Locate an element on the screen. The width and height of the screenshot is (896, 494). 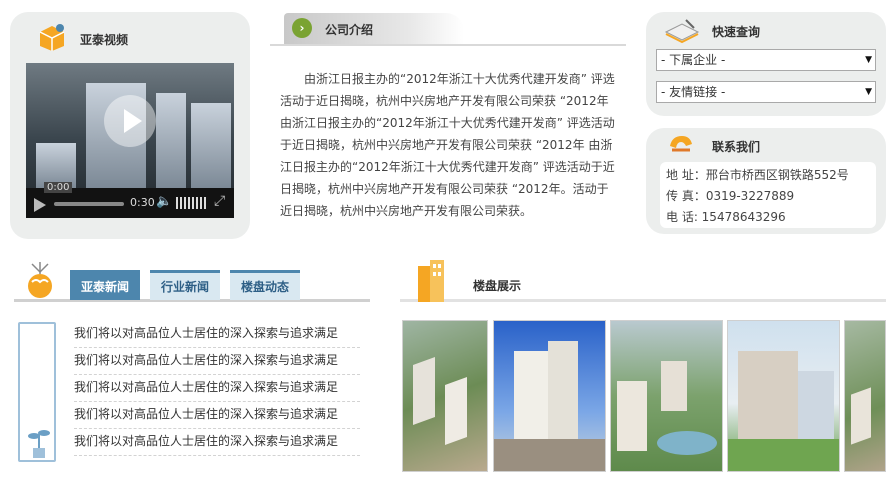
video-controls: 0:00 0:30 🔈 ⤢ is located at coordinates (130, 200).